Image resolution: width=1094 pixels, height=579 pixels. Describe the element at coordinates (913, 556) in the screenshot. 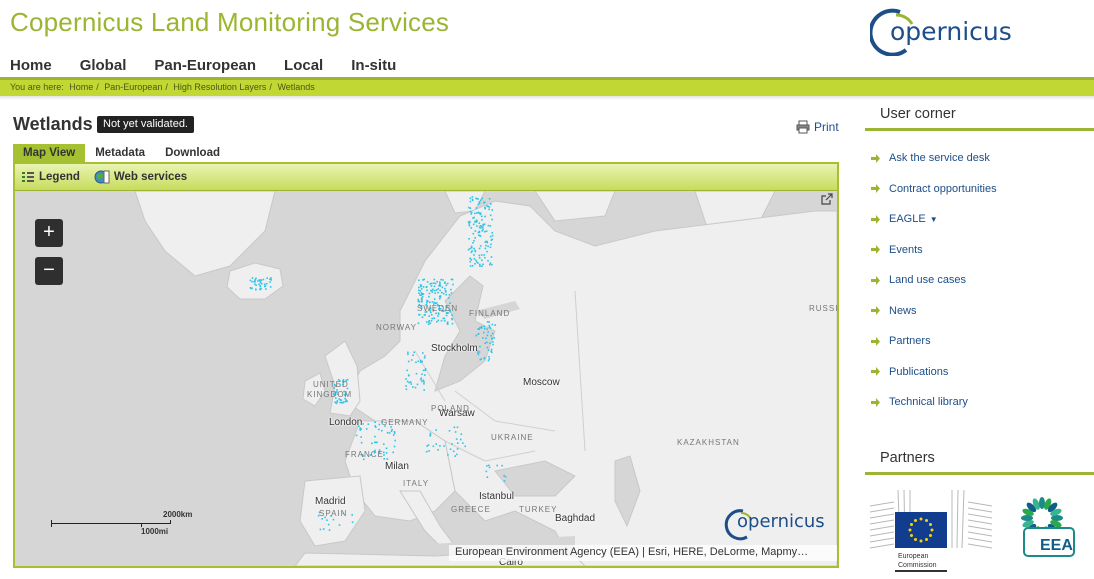

I see `ec-label-1: European` at that location.